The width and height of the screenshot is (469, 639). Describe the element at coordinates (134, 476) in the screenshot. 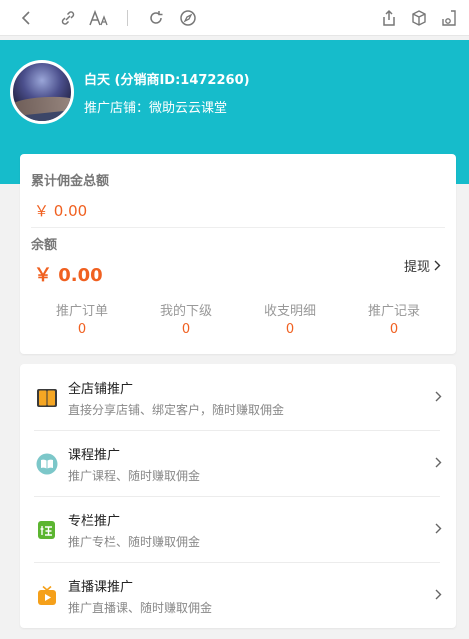

I see `menu-item-desc: 推广课程、随时赚取佣金` at that location.